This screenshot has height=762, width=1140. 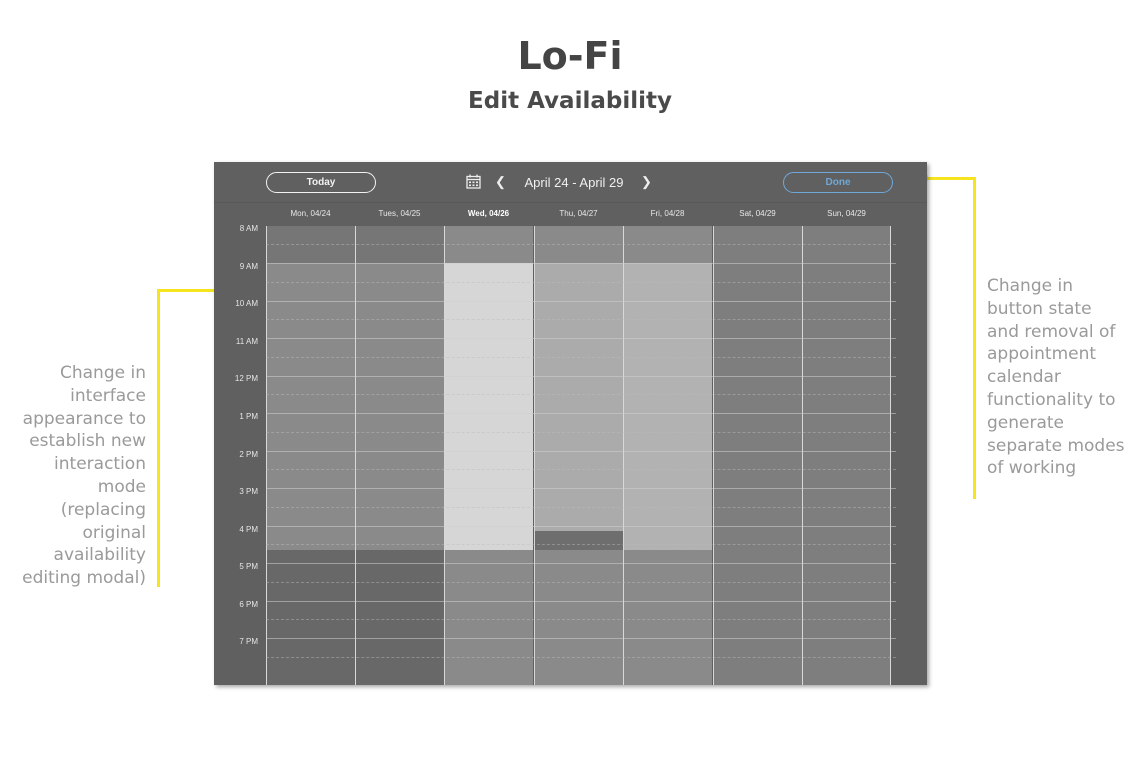 I want to click on day-header-wed: Wed, 04/26, so click(x=488, y=213).